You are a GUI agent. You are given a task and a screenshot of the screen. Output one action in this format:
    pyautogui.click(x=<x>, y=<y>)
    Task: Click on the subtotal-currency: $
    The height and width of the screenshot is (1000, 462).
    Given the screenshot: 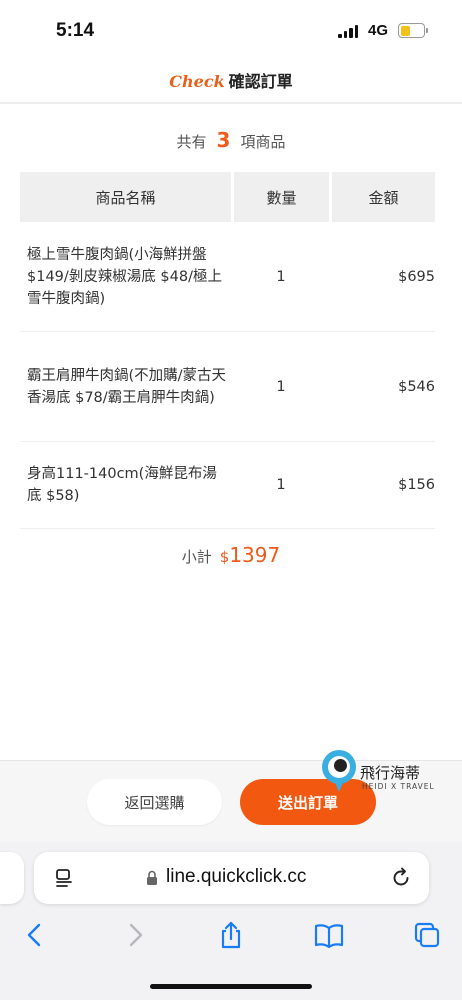 What is the action you would take?
    pyautogui.click(x=224, y=557)
    